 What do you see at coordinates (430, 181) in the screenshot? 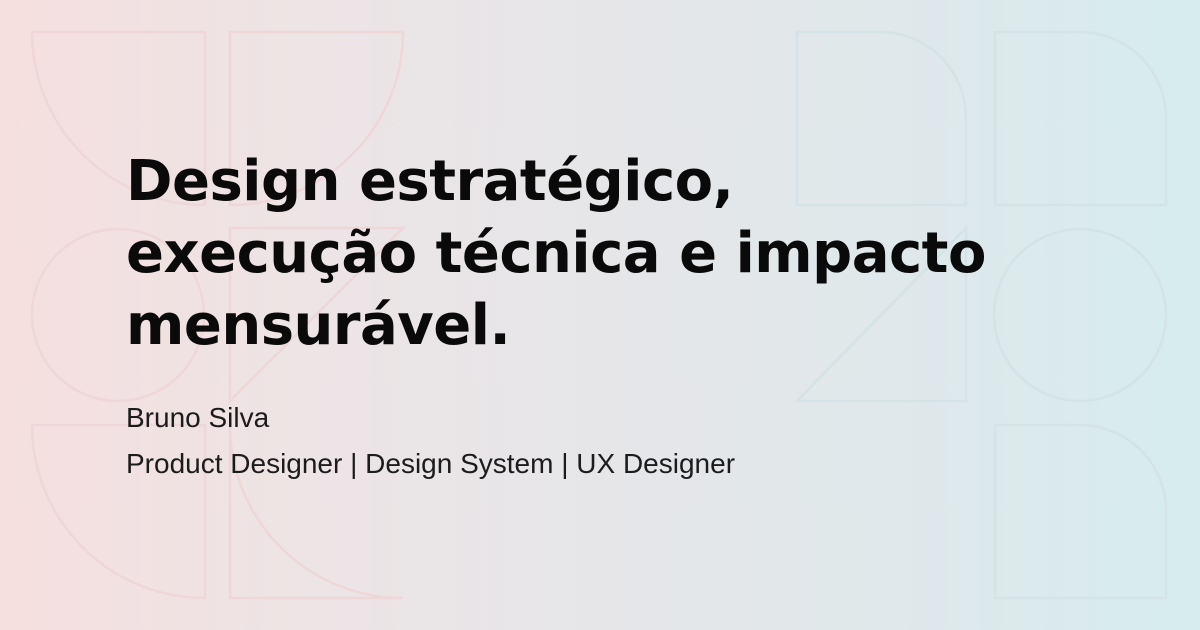
I see `headline-line: Design estratégico,` at bounding box center [430, 181].